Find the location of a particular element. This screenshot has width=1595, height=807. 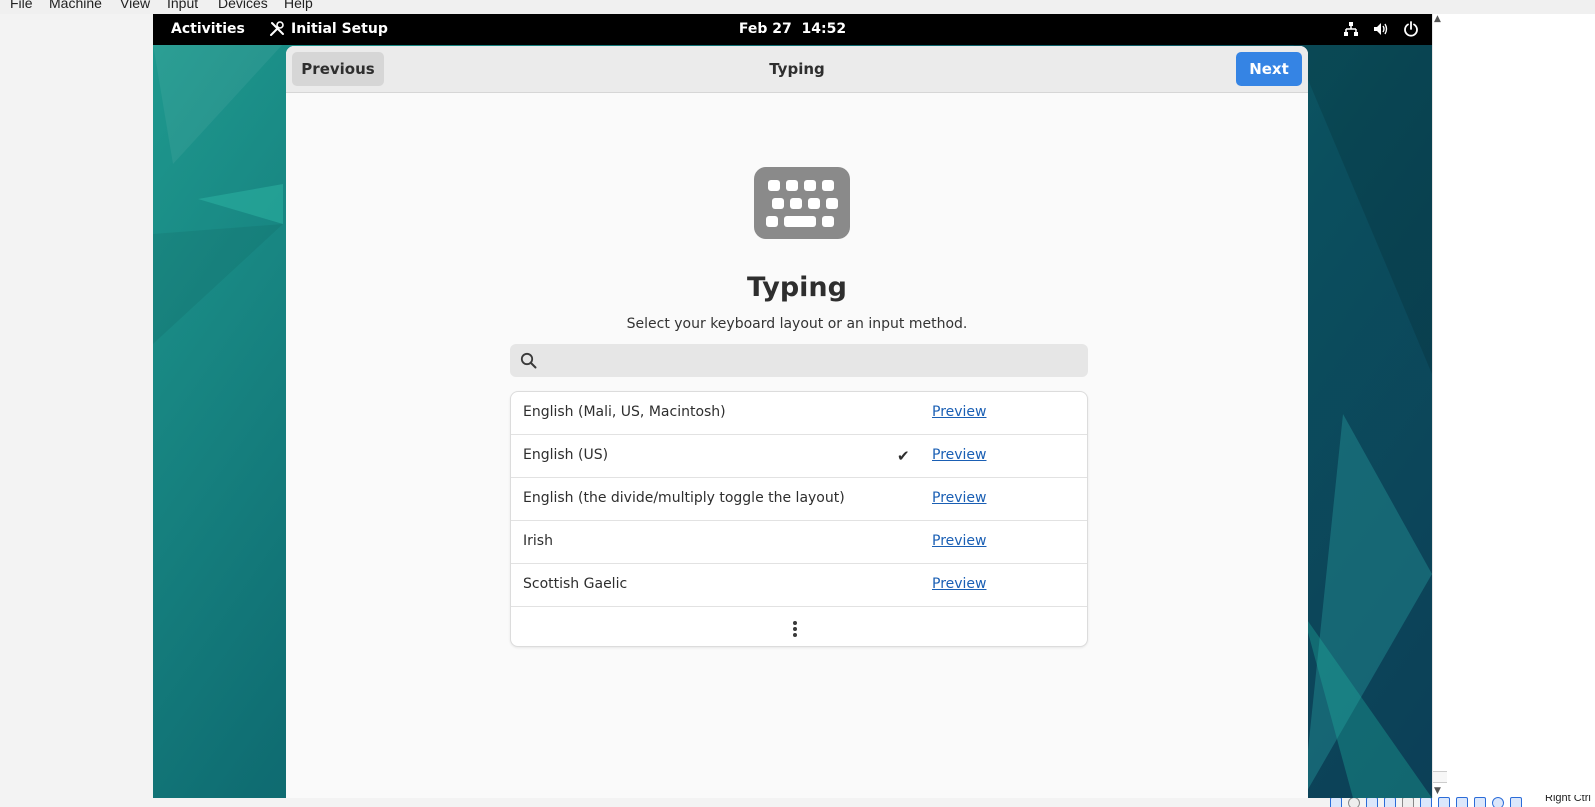

keyboard-icon is located at coordinates (802, 203).